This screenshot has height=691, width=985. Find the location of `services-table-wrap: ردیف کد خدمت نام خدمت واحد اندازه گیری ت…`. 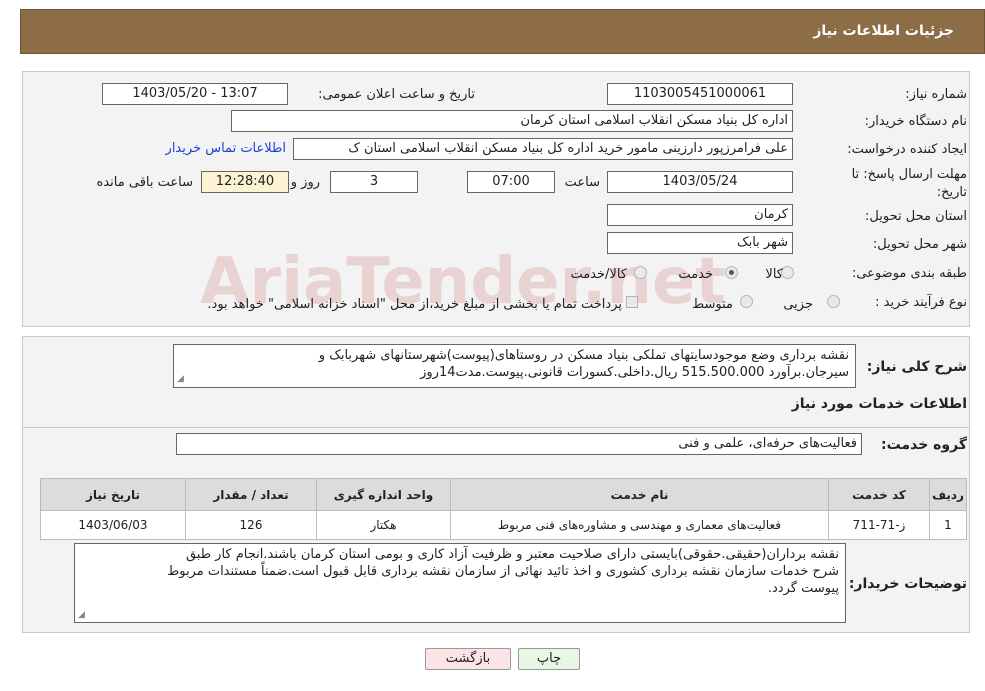

services-table-wrap: ردیف کد خدمت نام خدمت واحد اندازه گیری ت… is located at coordinates (503, 509).